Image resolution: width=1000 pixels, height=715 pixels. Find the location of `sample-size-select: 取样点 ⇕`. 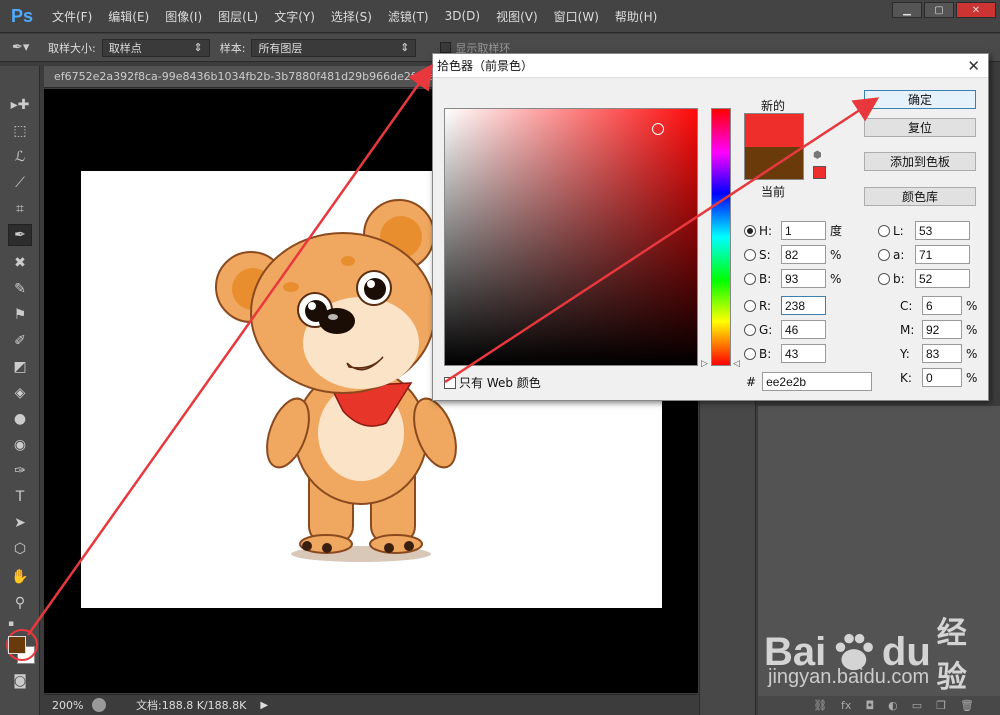

sample-size-select: 取样点 ⇕ is located at coordinates (155, 47).